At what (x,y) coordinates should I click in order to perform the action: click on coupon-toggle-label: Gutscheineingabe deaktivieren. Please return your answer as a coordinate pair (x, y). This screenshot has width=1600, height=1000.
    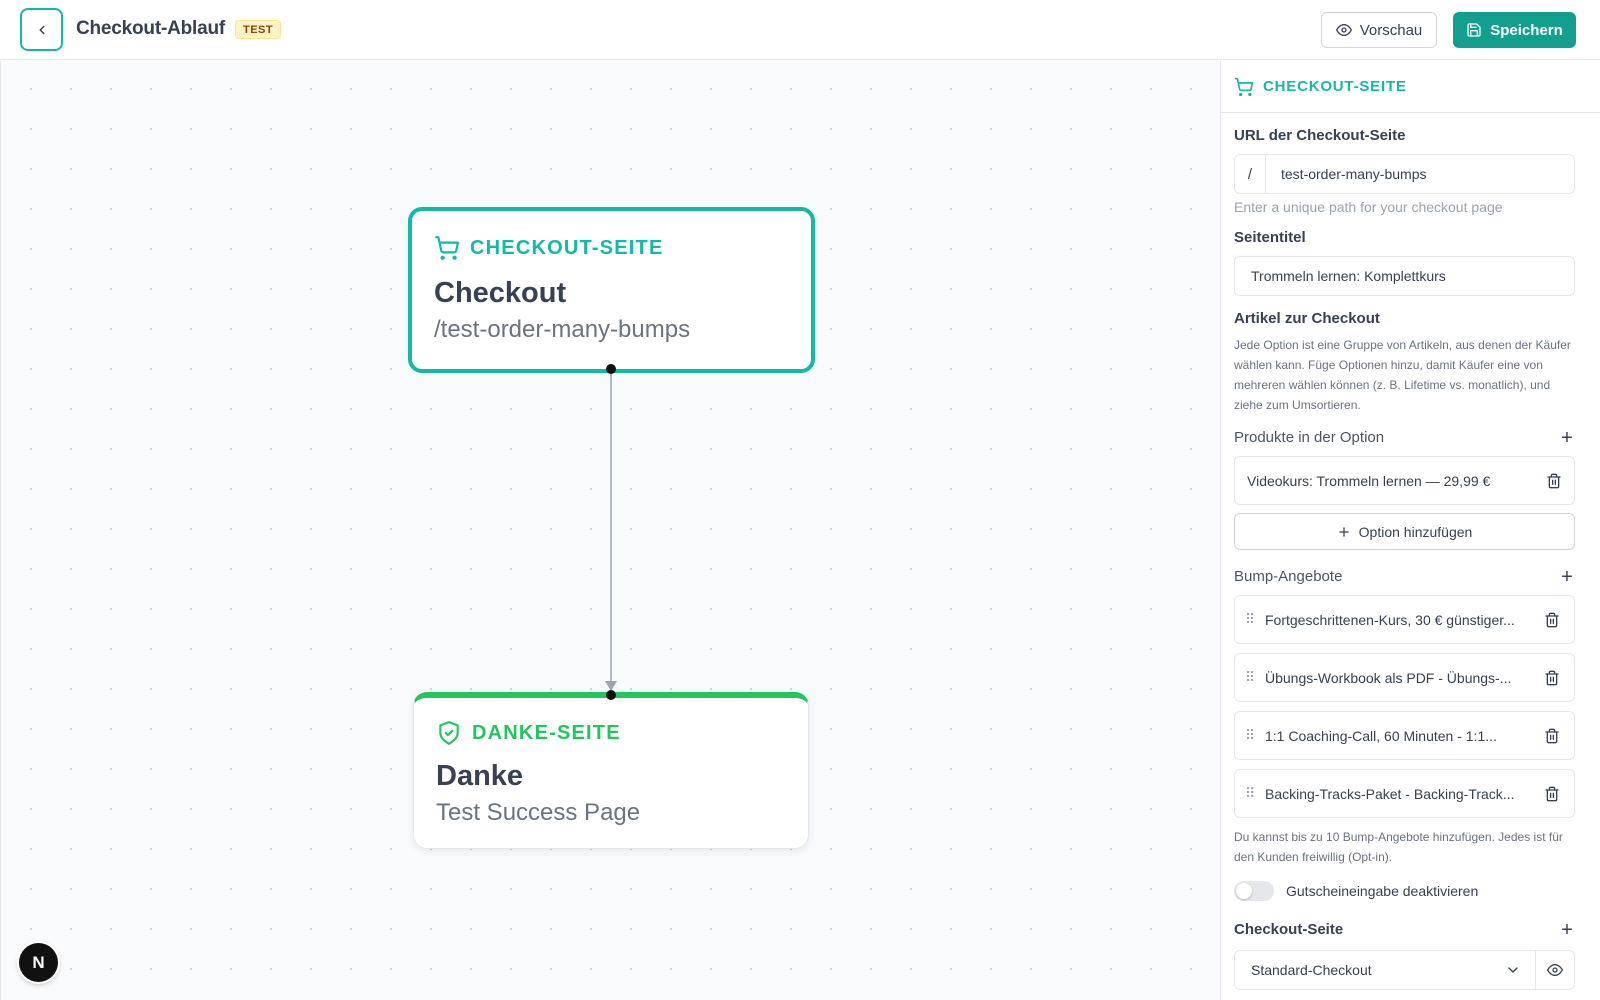
    Looking at the image, I should click on (1382, 891).